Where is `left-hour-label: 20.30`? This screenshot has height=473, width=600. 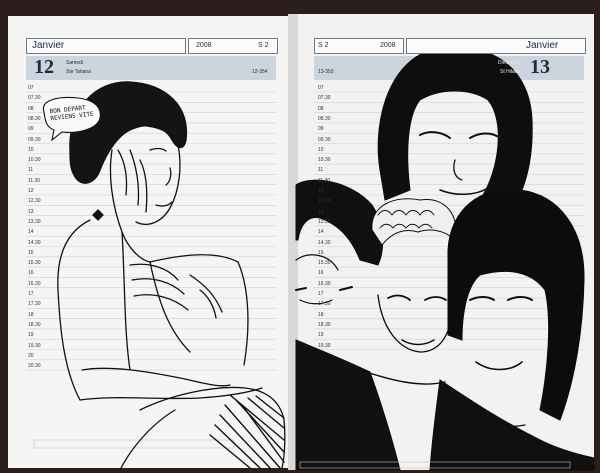 left-hour-label: 20.30 is located at coordinates (34, 366).